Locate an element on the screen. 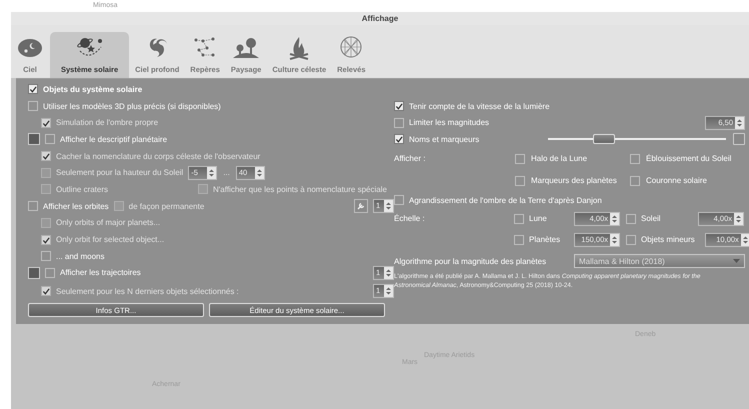  option-label: Échelle : is located at coordinates (410, 219).